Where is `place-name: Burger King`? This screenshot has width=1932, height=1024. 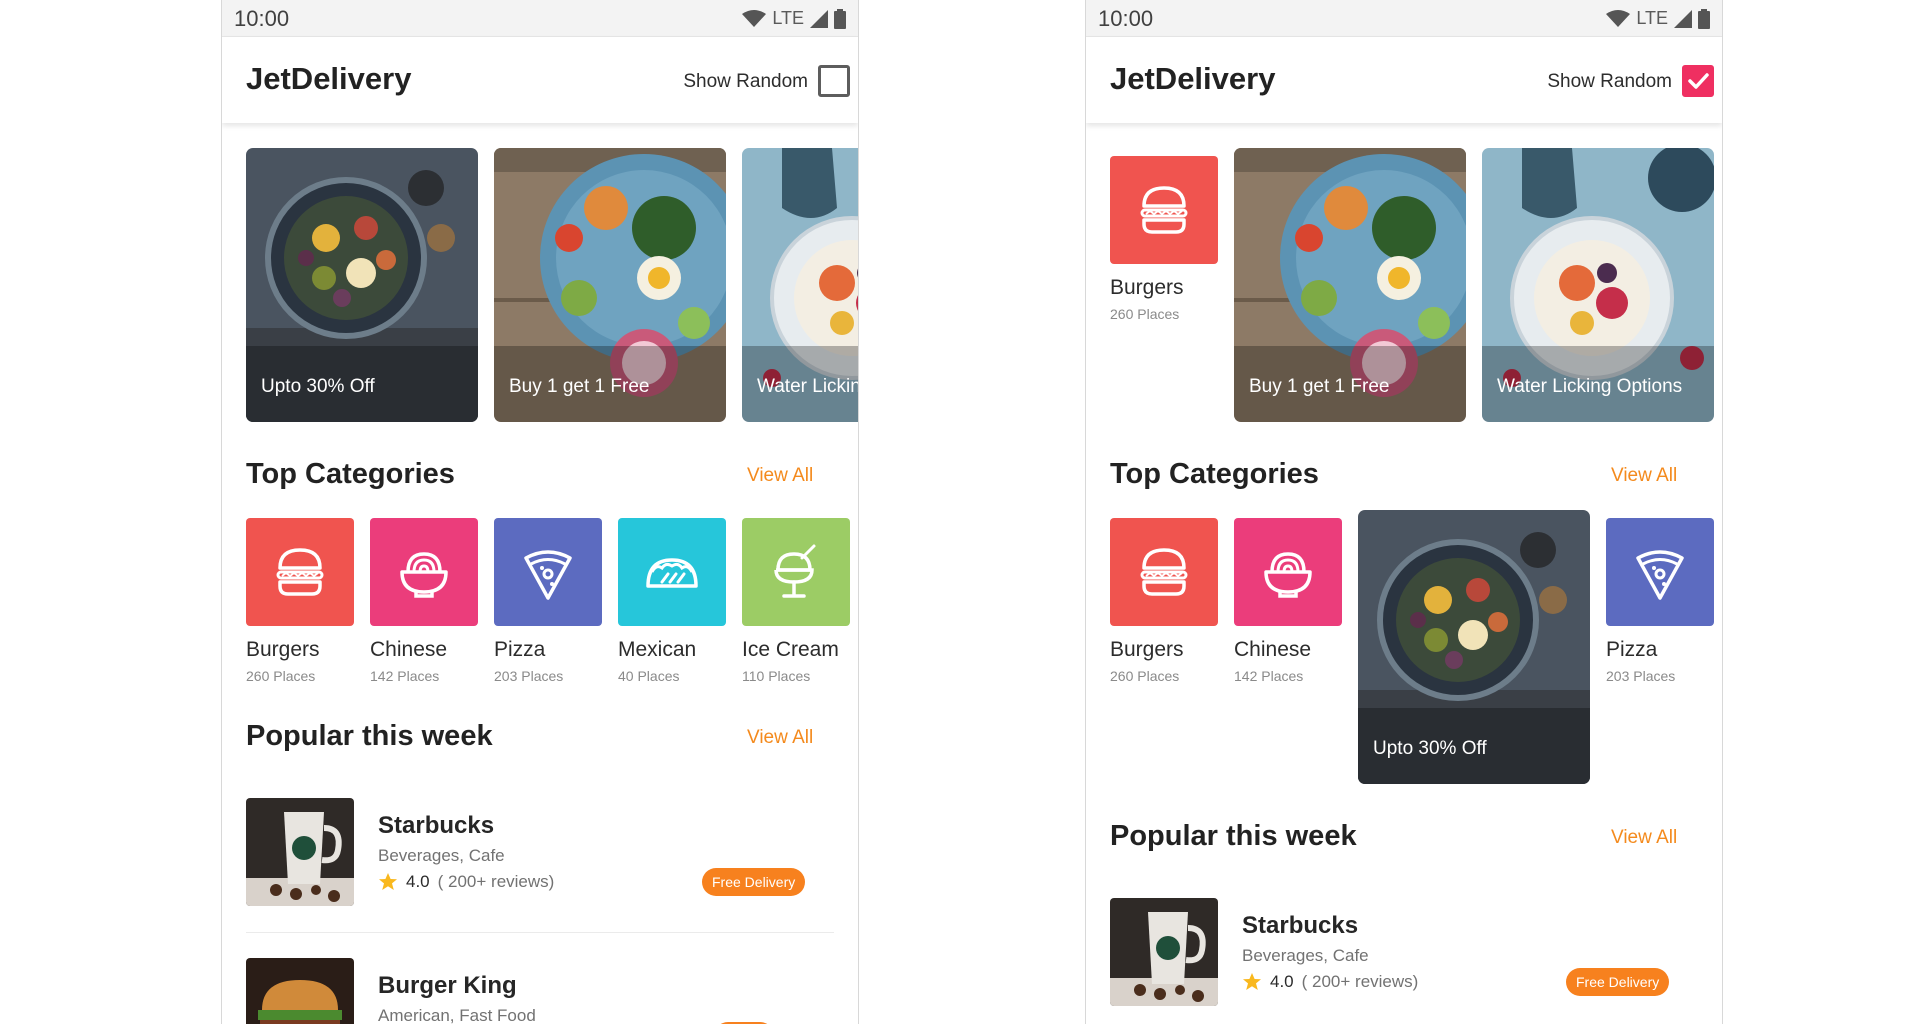
place-name: Burger King is located at coordinates (447, 986).